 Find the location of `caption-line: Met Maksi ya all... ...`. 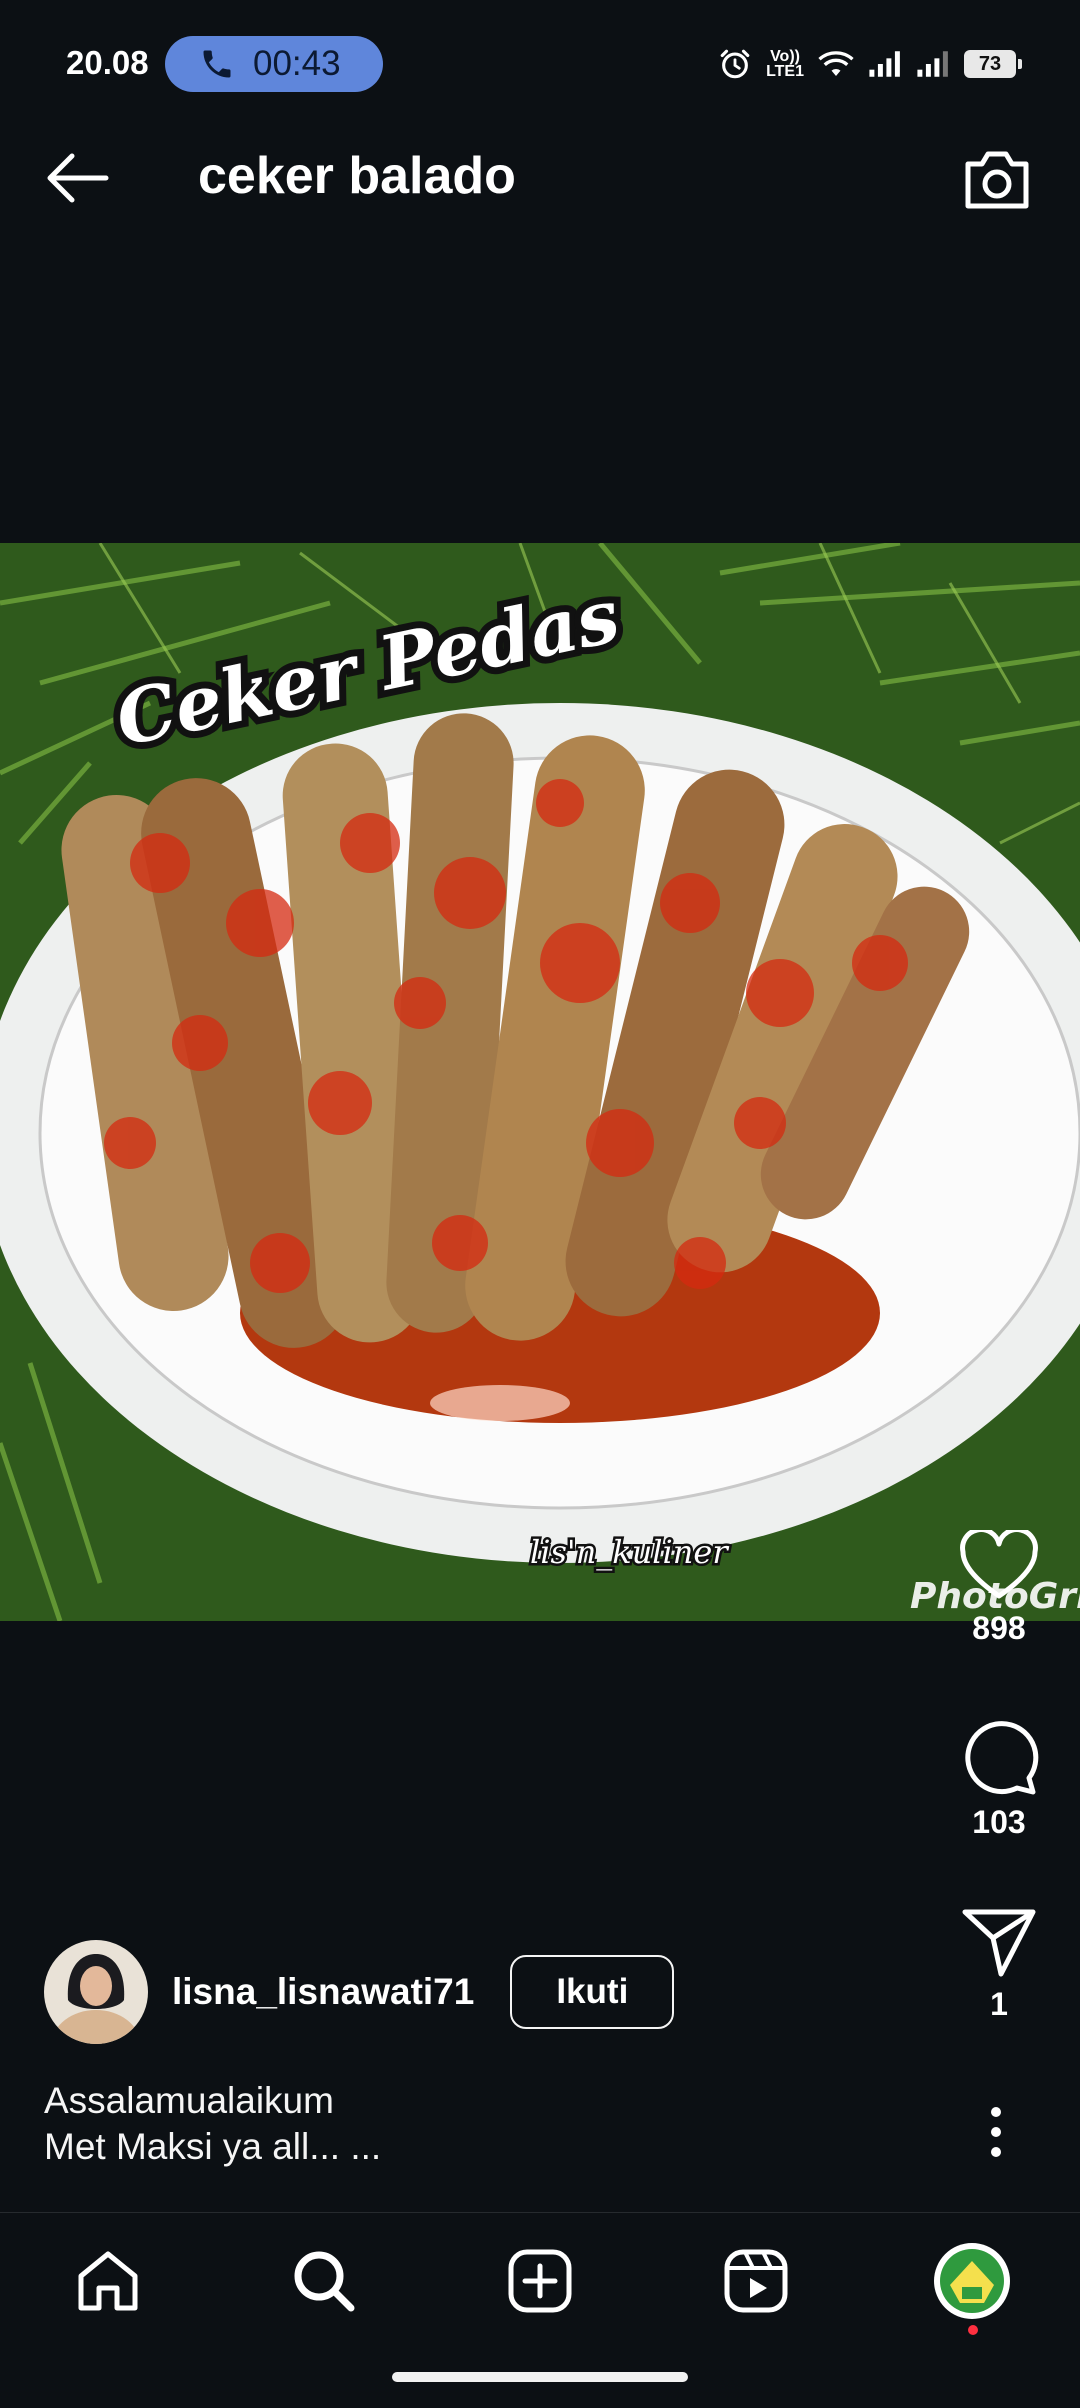

caption-line: Met Maksi ya all... ... is located at coordinates (213, 2146).